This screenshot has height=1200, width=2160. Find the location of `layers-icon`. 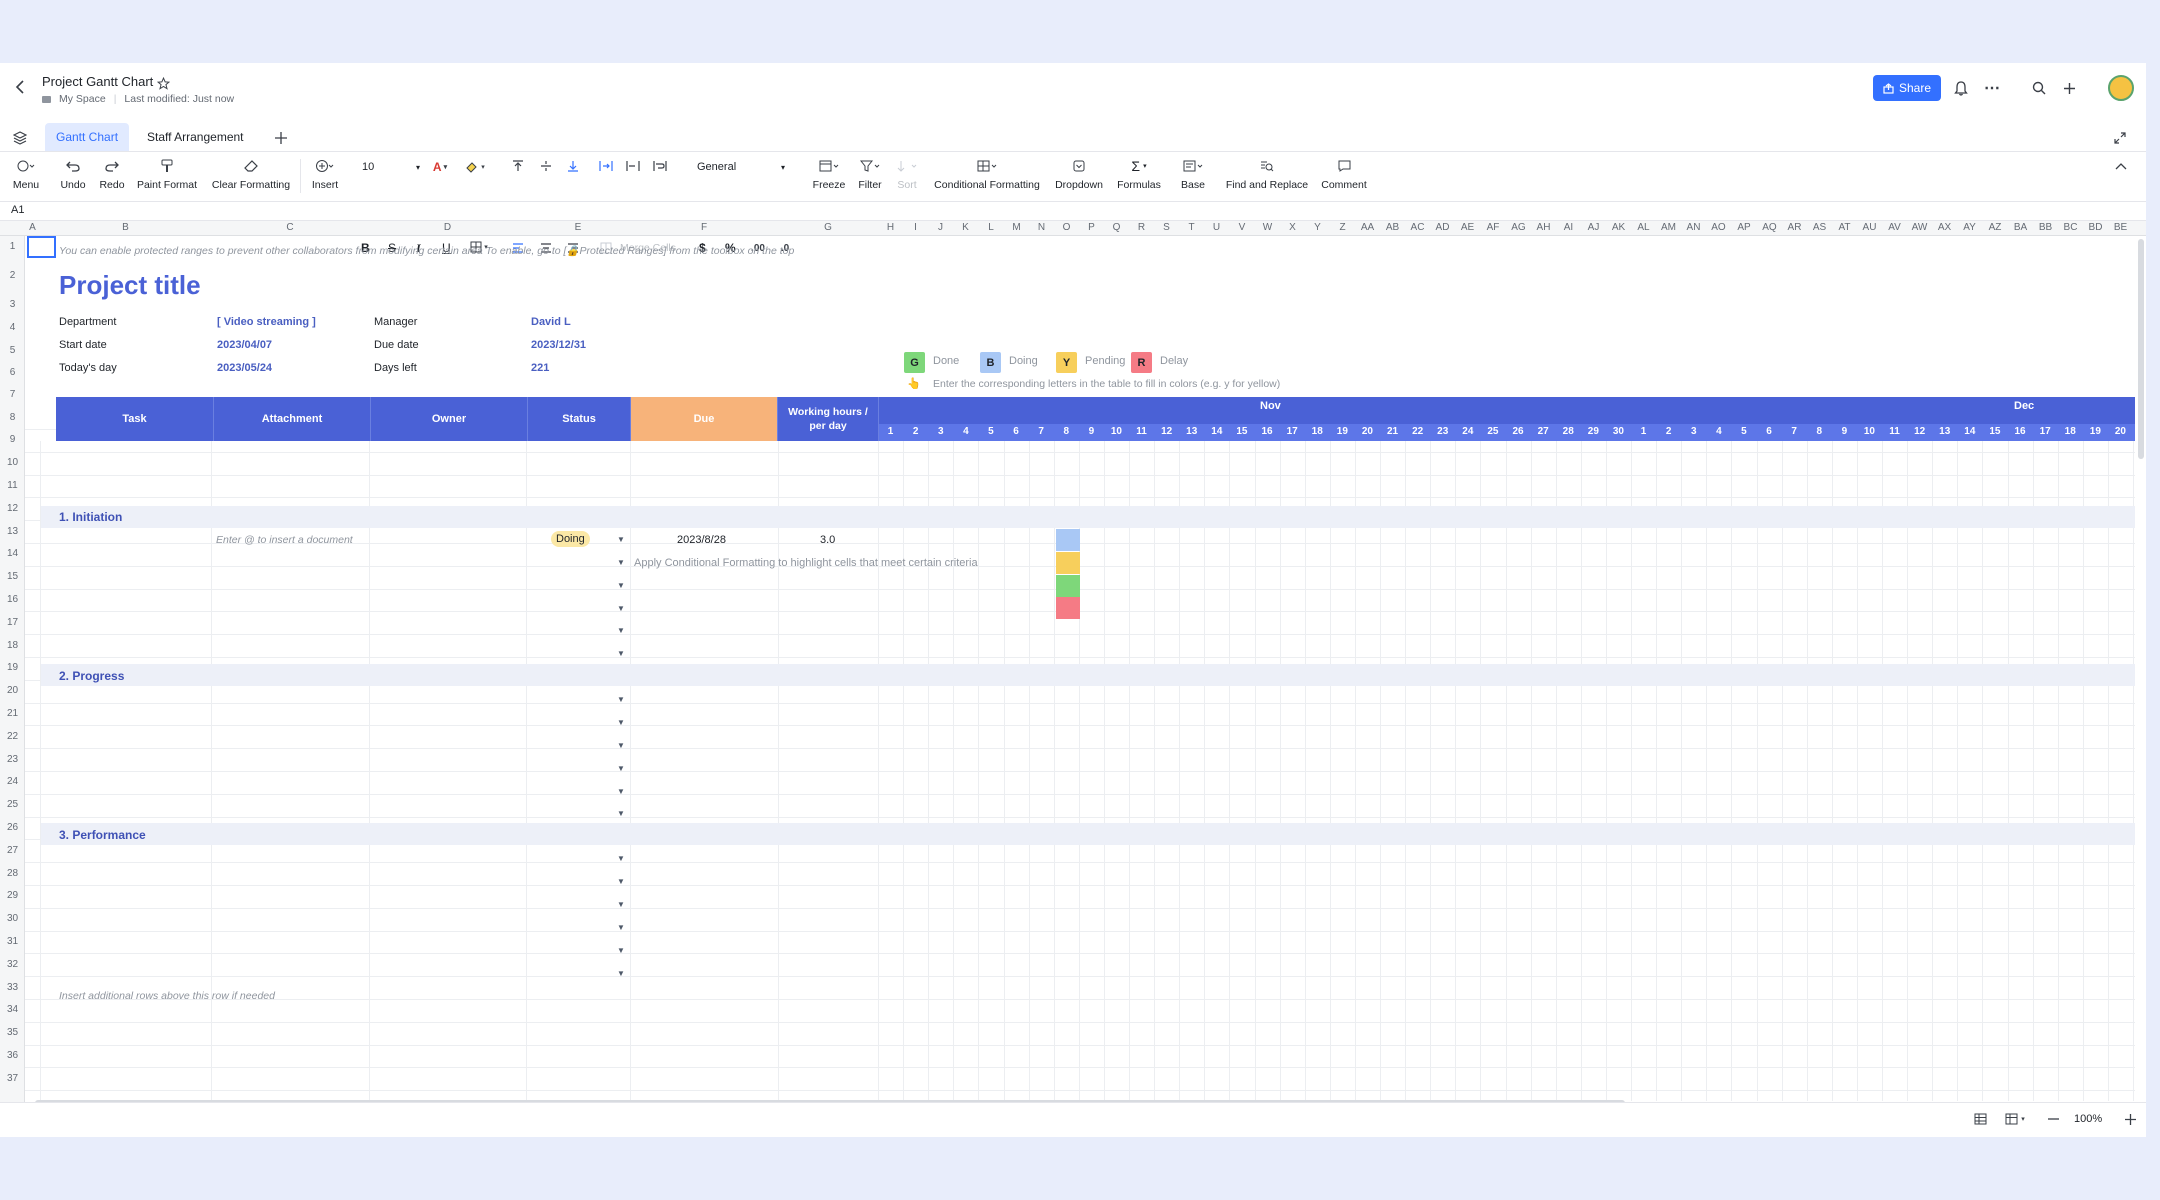

layers-icon is located at coordinates (20, 138).